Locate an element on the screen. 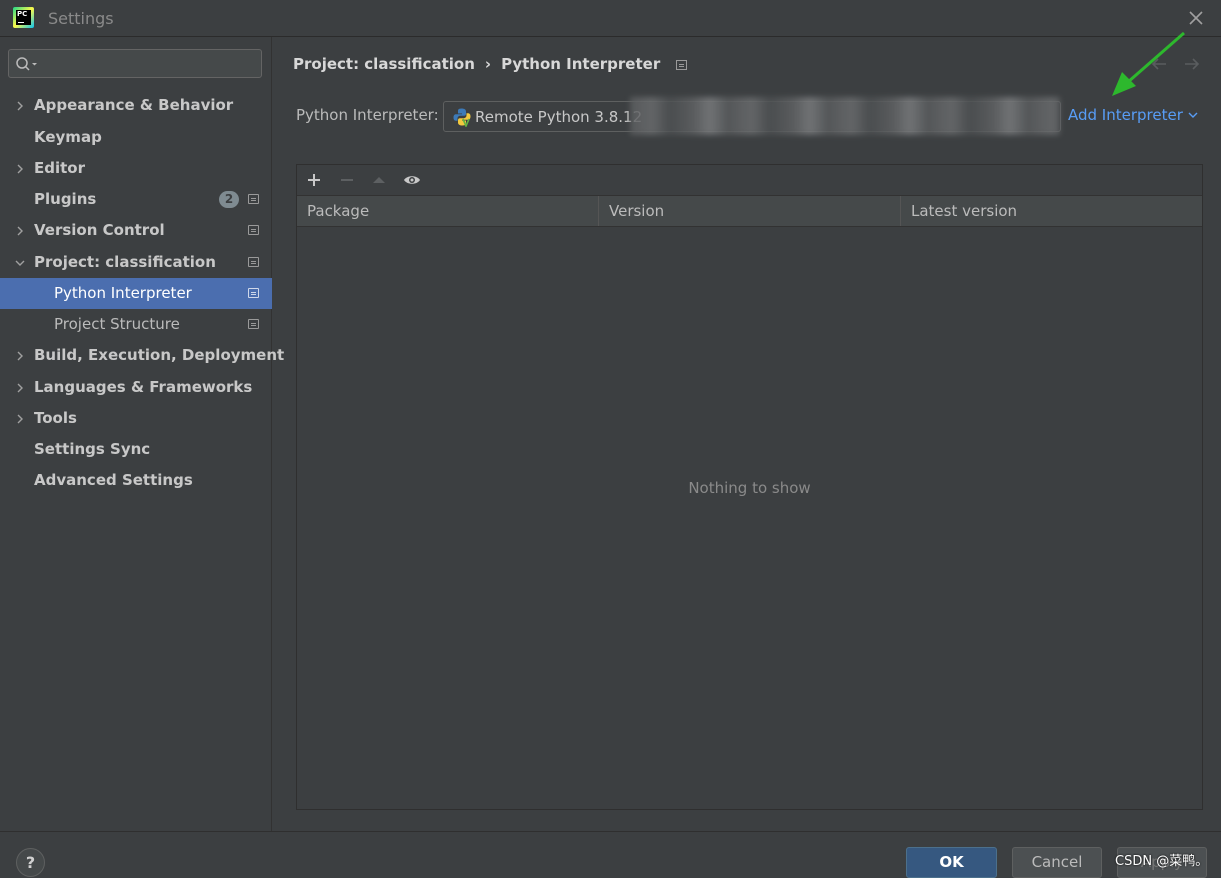 The image size is (1221, 878). settings-search is located at coordinates (135, 63).